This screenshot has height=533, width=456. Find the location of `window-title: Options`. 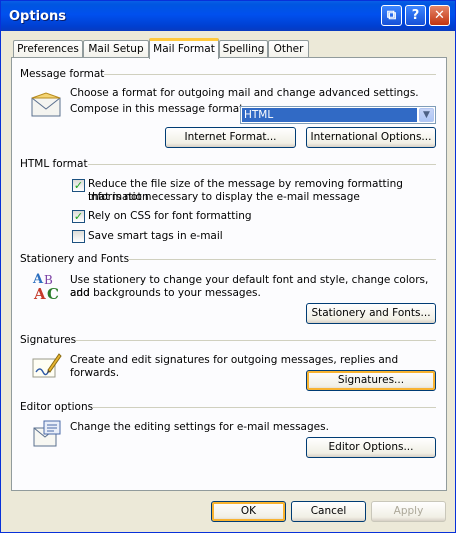

window-title: Options is located at coordinates (37, 16).